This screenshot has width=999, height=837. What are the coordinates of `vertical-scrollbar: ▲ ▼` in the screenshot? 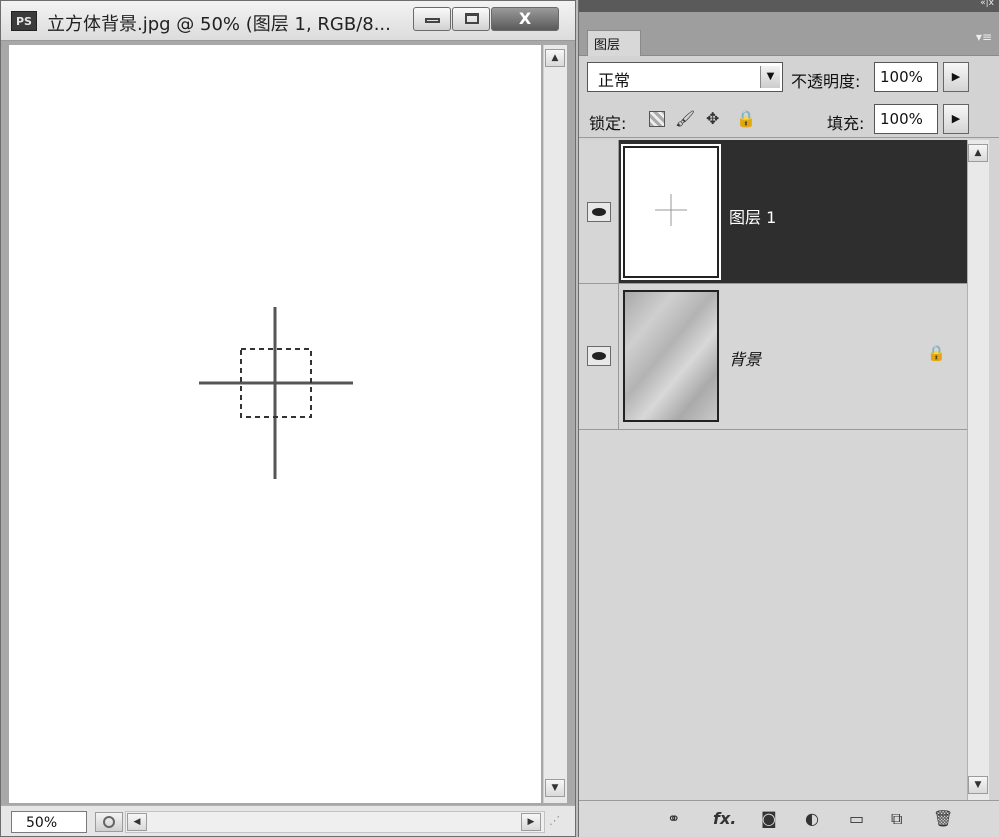 It's located at (555, 424).